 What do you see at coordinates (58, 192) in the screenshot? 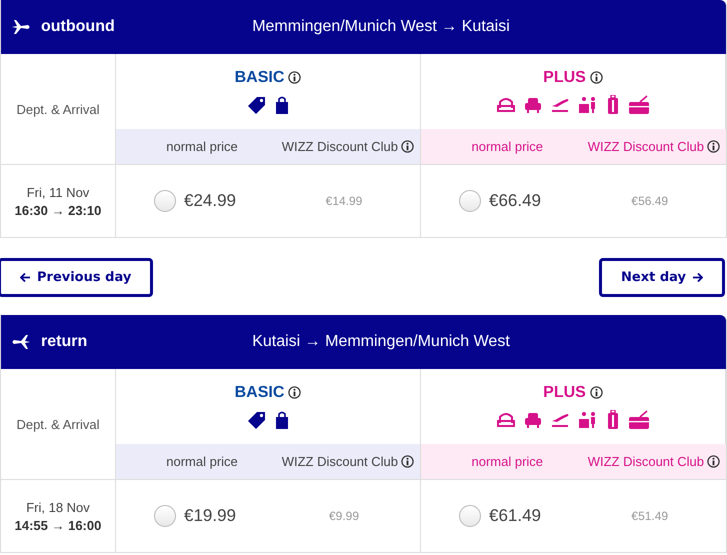
I see `flight-date: Fri, 11 Nov` at bounding box center [58, 192].